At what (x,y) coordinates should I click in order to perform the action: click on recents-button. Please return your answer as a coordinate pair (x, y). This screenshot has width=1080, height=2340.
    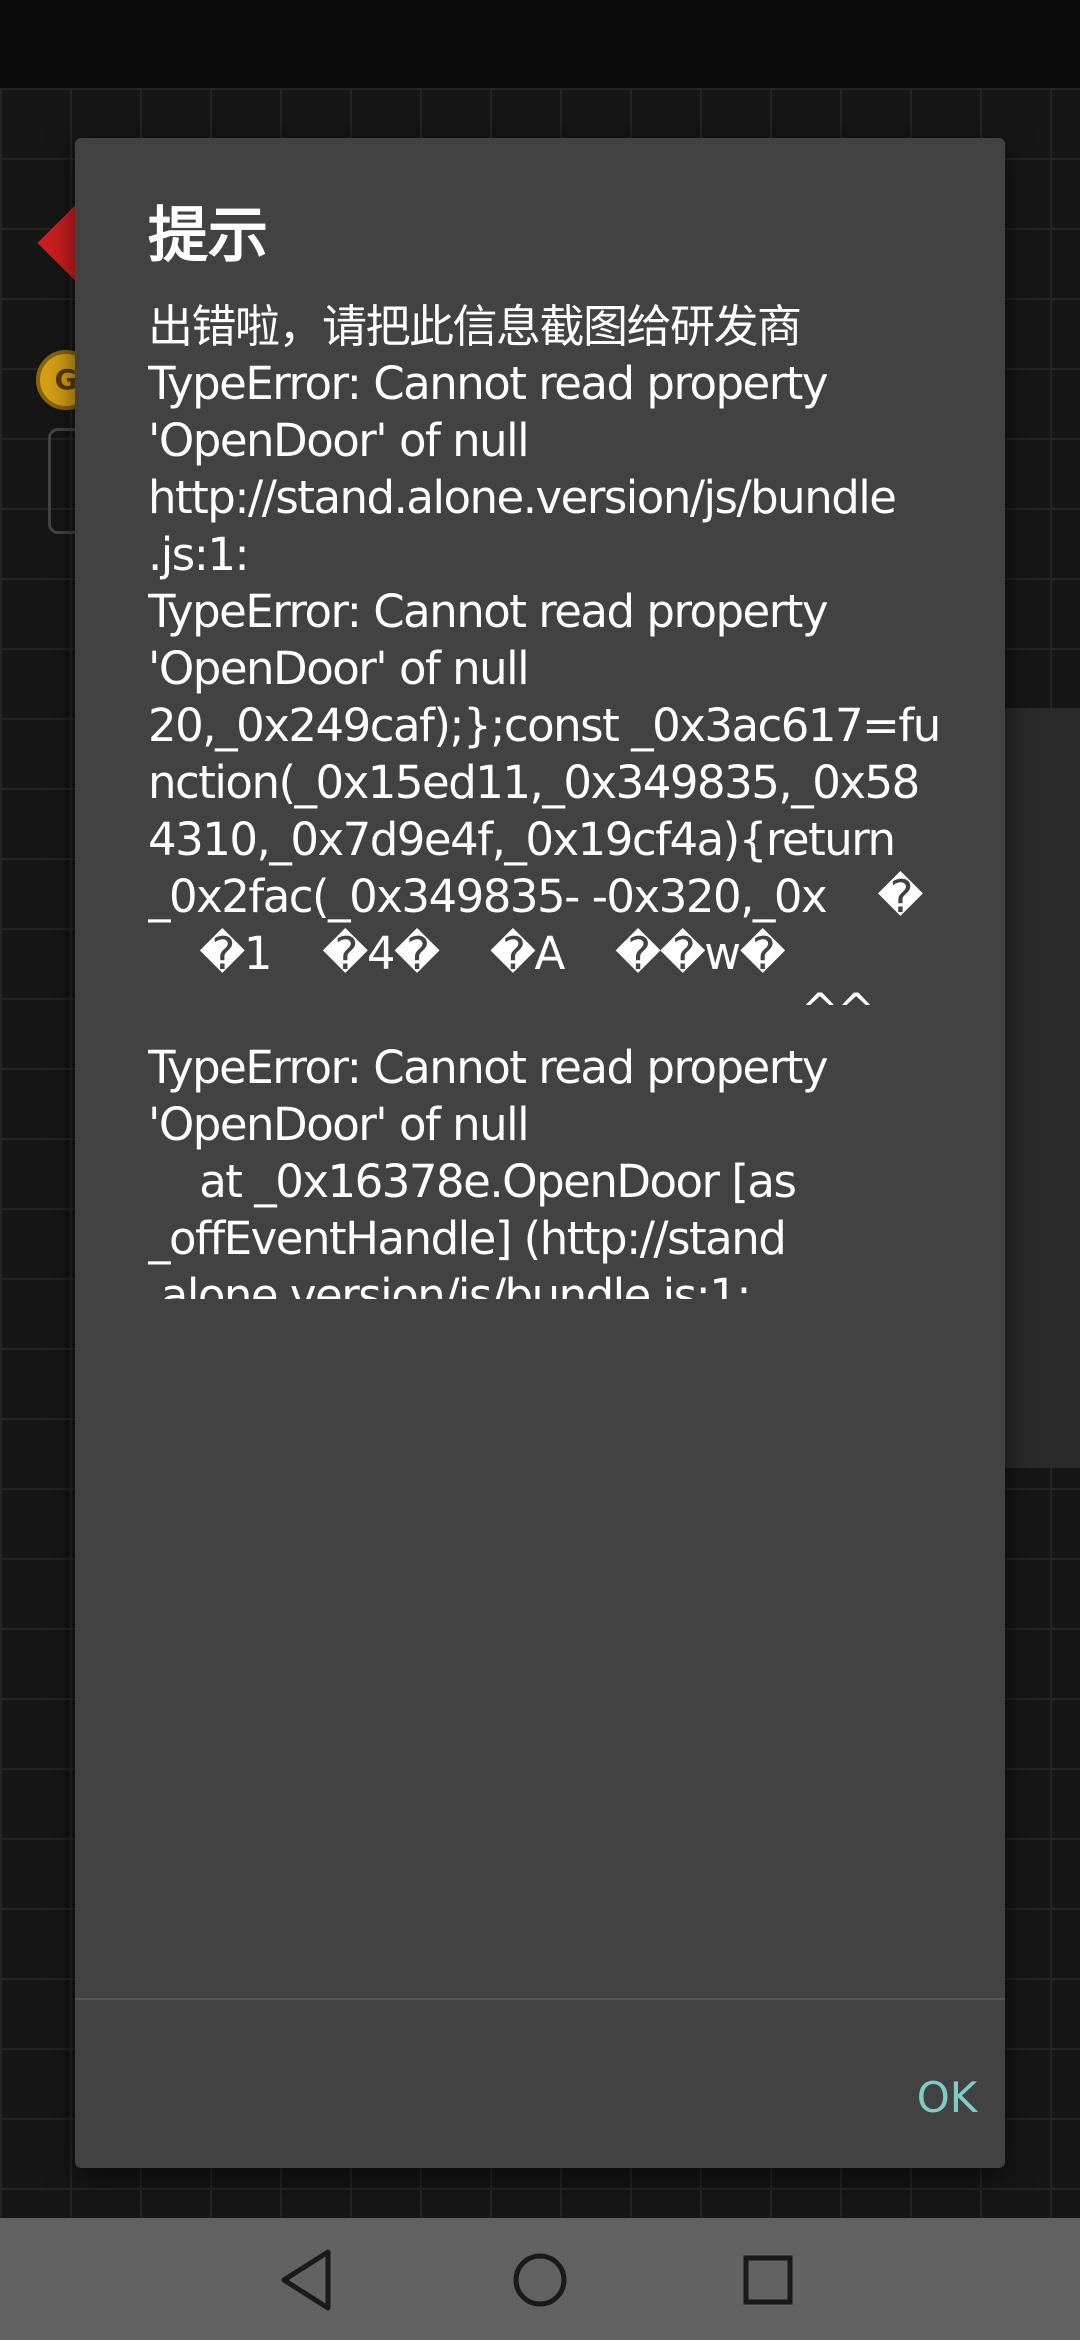
    Looking at the image, I should click on (768, 2280).